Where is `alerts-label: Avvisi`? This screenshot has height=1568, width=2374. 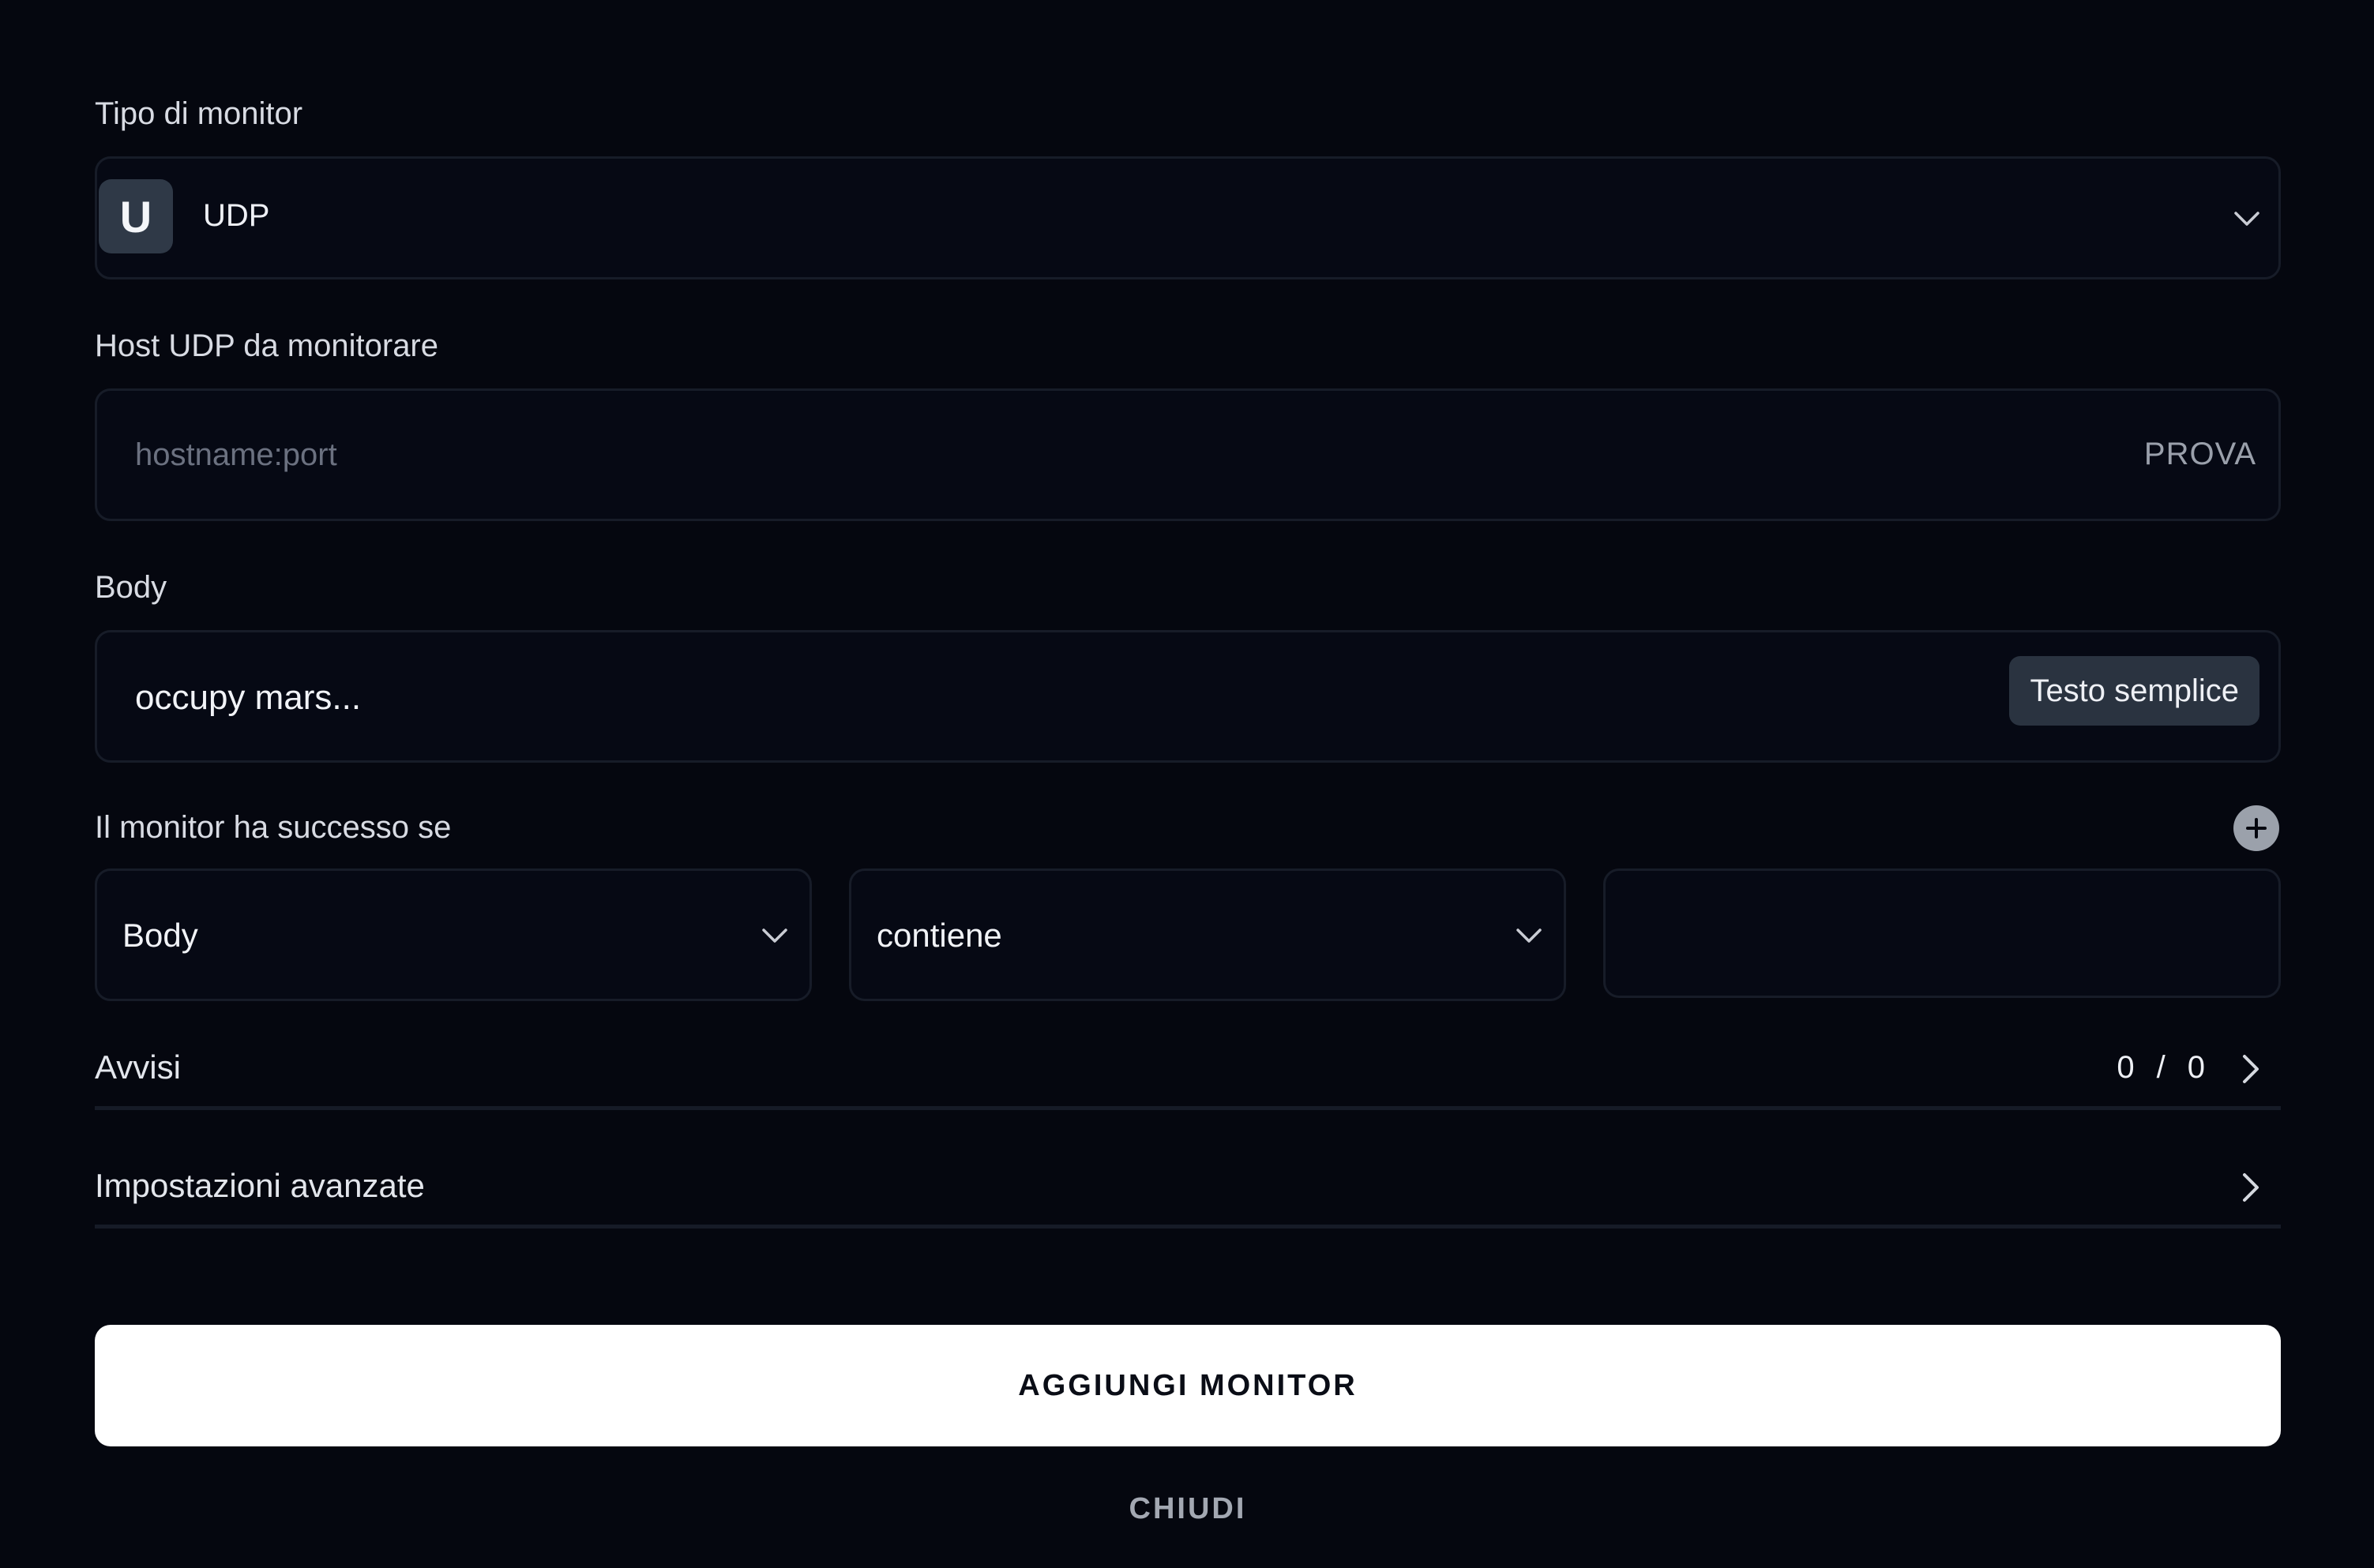
alerts-label: Avvisi is located at coordinates (138, 1067).